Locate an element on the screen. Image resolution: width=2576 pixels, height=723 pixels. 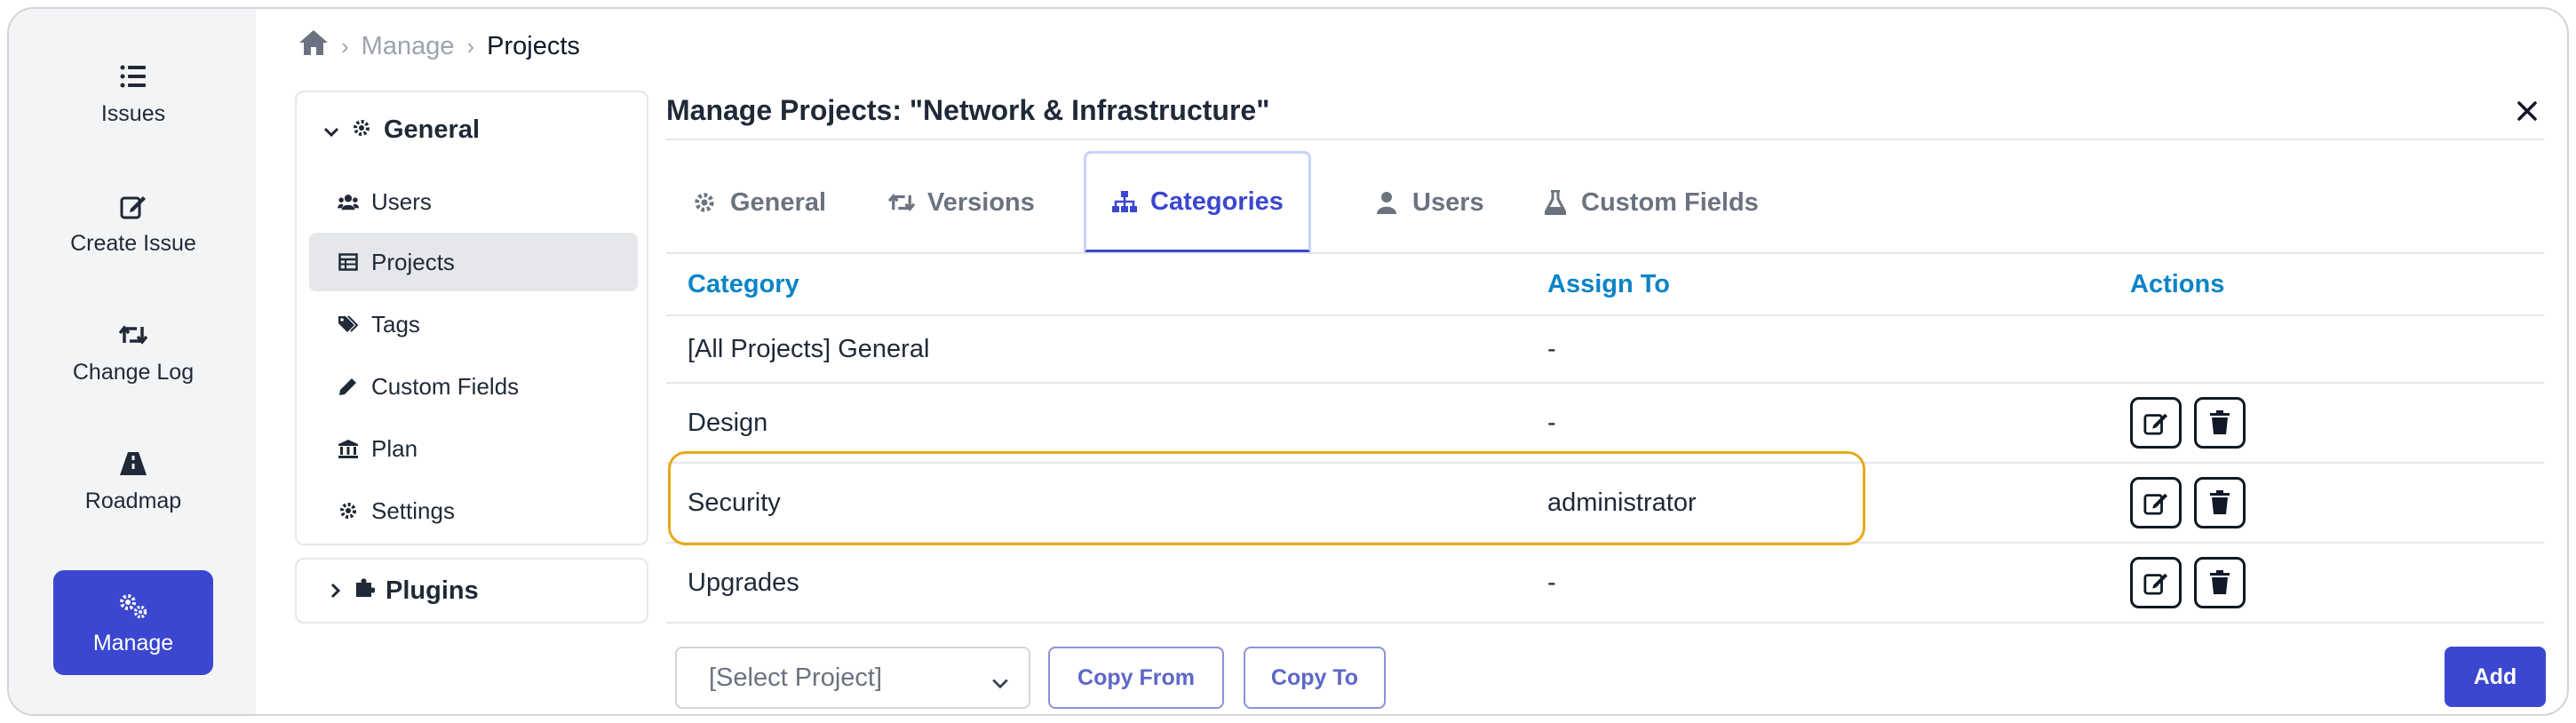
rail-item-label: Change Log is located at coordinates (133, 372).